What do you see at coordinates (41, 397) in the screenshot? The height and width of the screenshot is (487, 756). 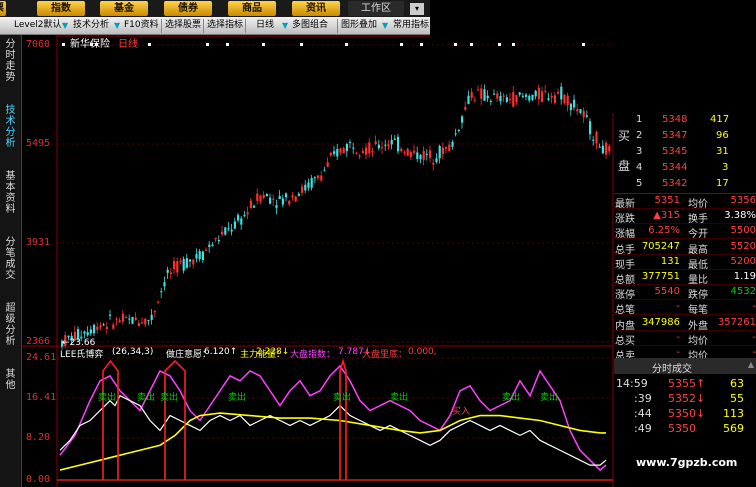 I see `indicator-y-label: 16.41` at bounding box center [41, 397].